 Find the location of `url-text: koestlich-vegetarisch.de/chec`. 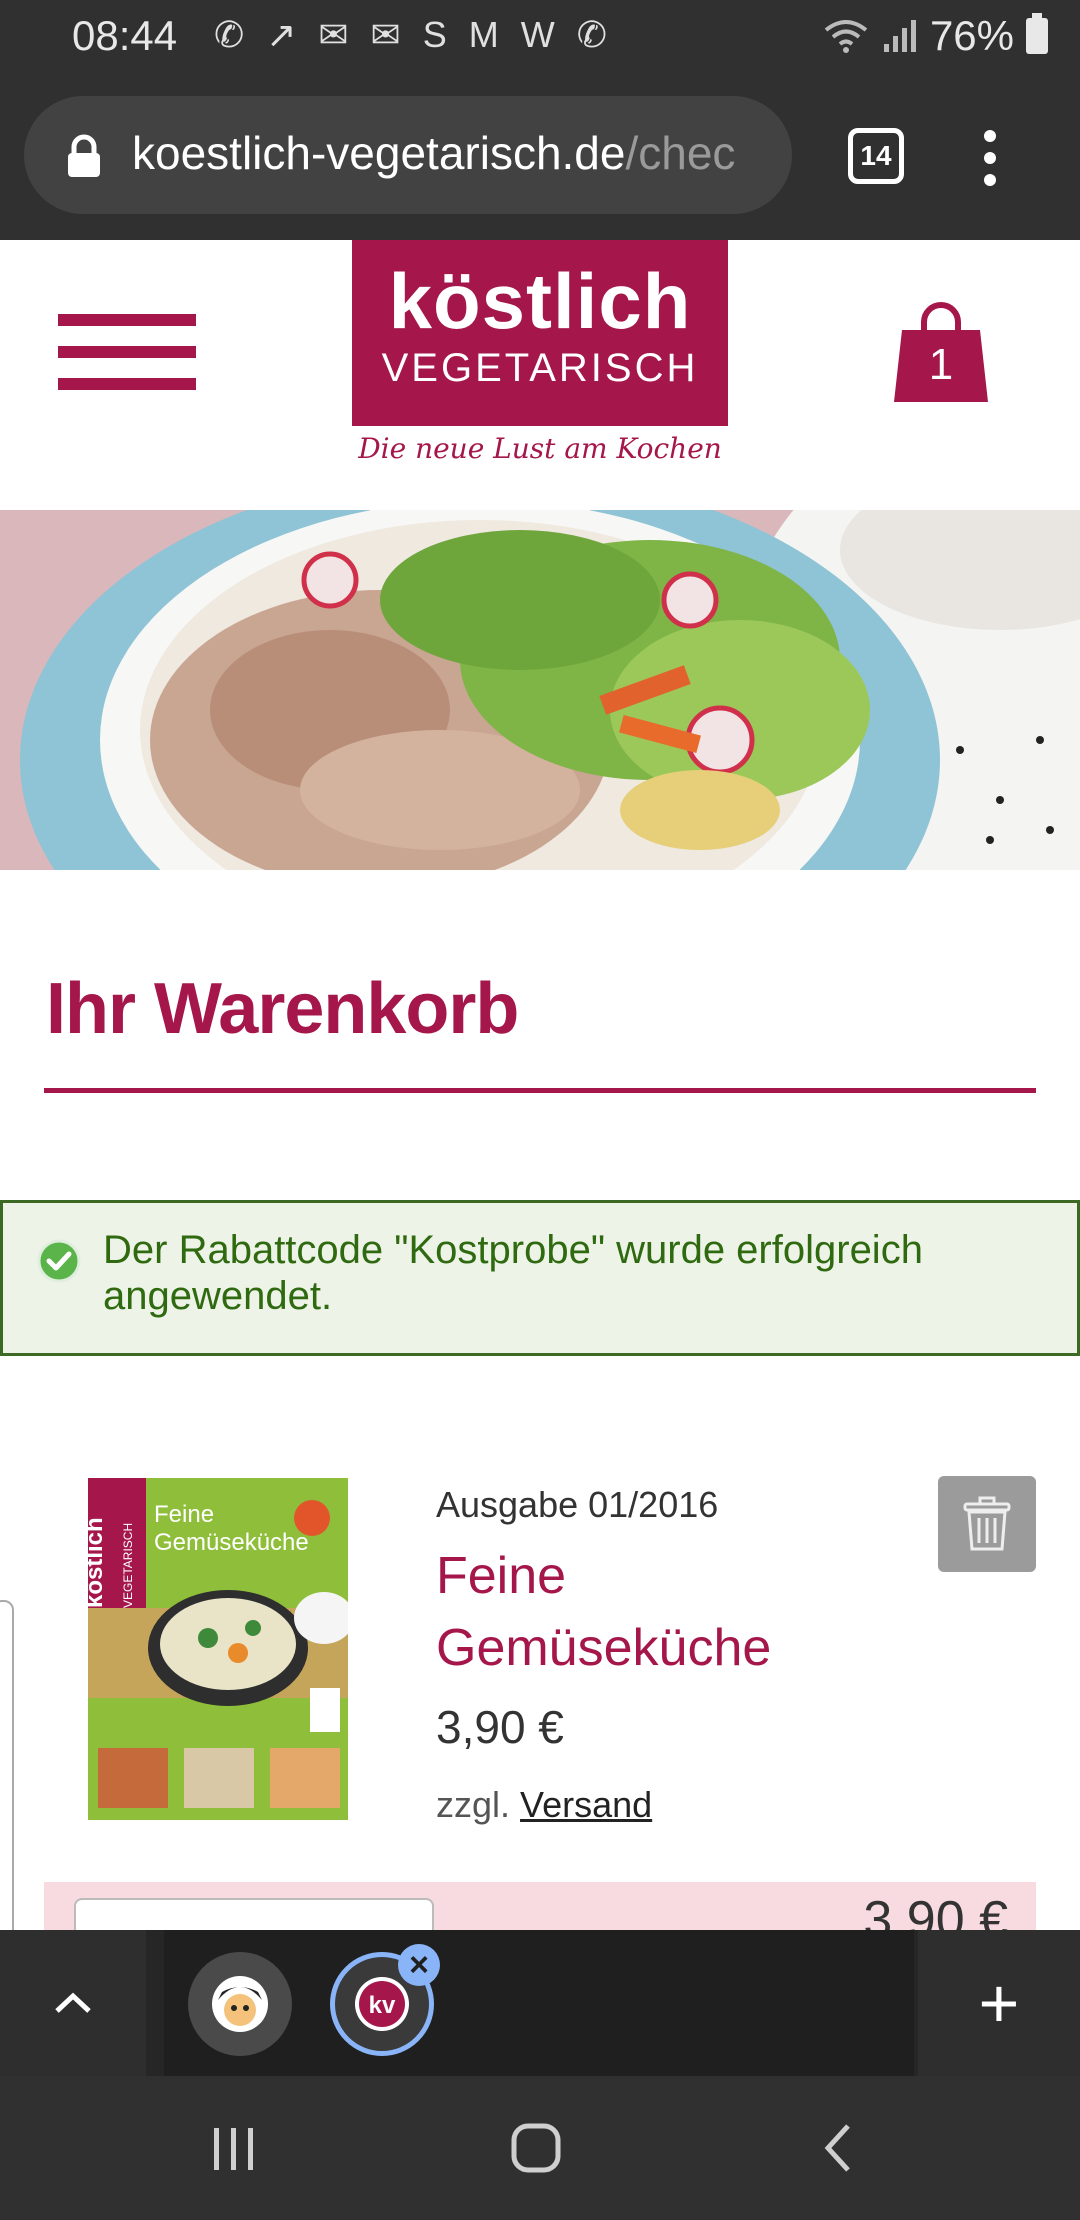

url-text: koestlich-vegetarisch.de/chec is located at coordinates (433, 153).